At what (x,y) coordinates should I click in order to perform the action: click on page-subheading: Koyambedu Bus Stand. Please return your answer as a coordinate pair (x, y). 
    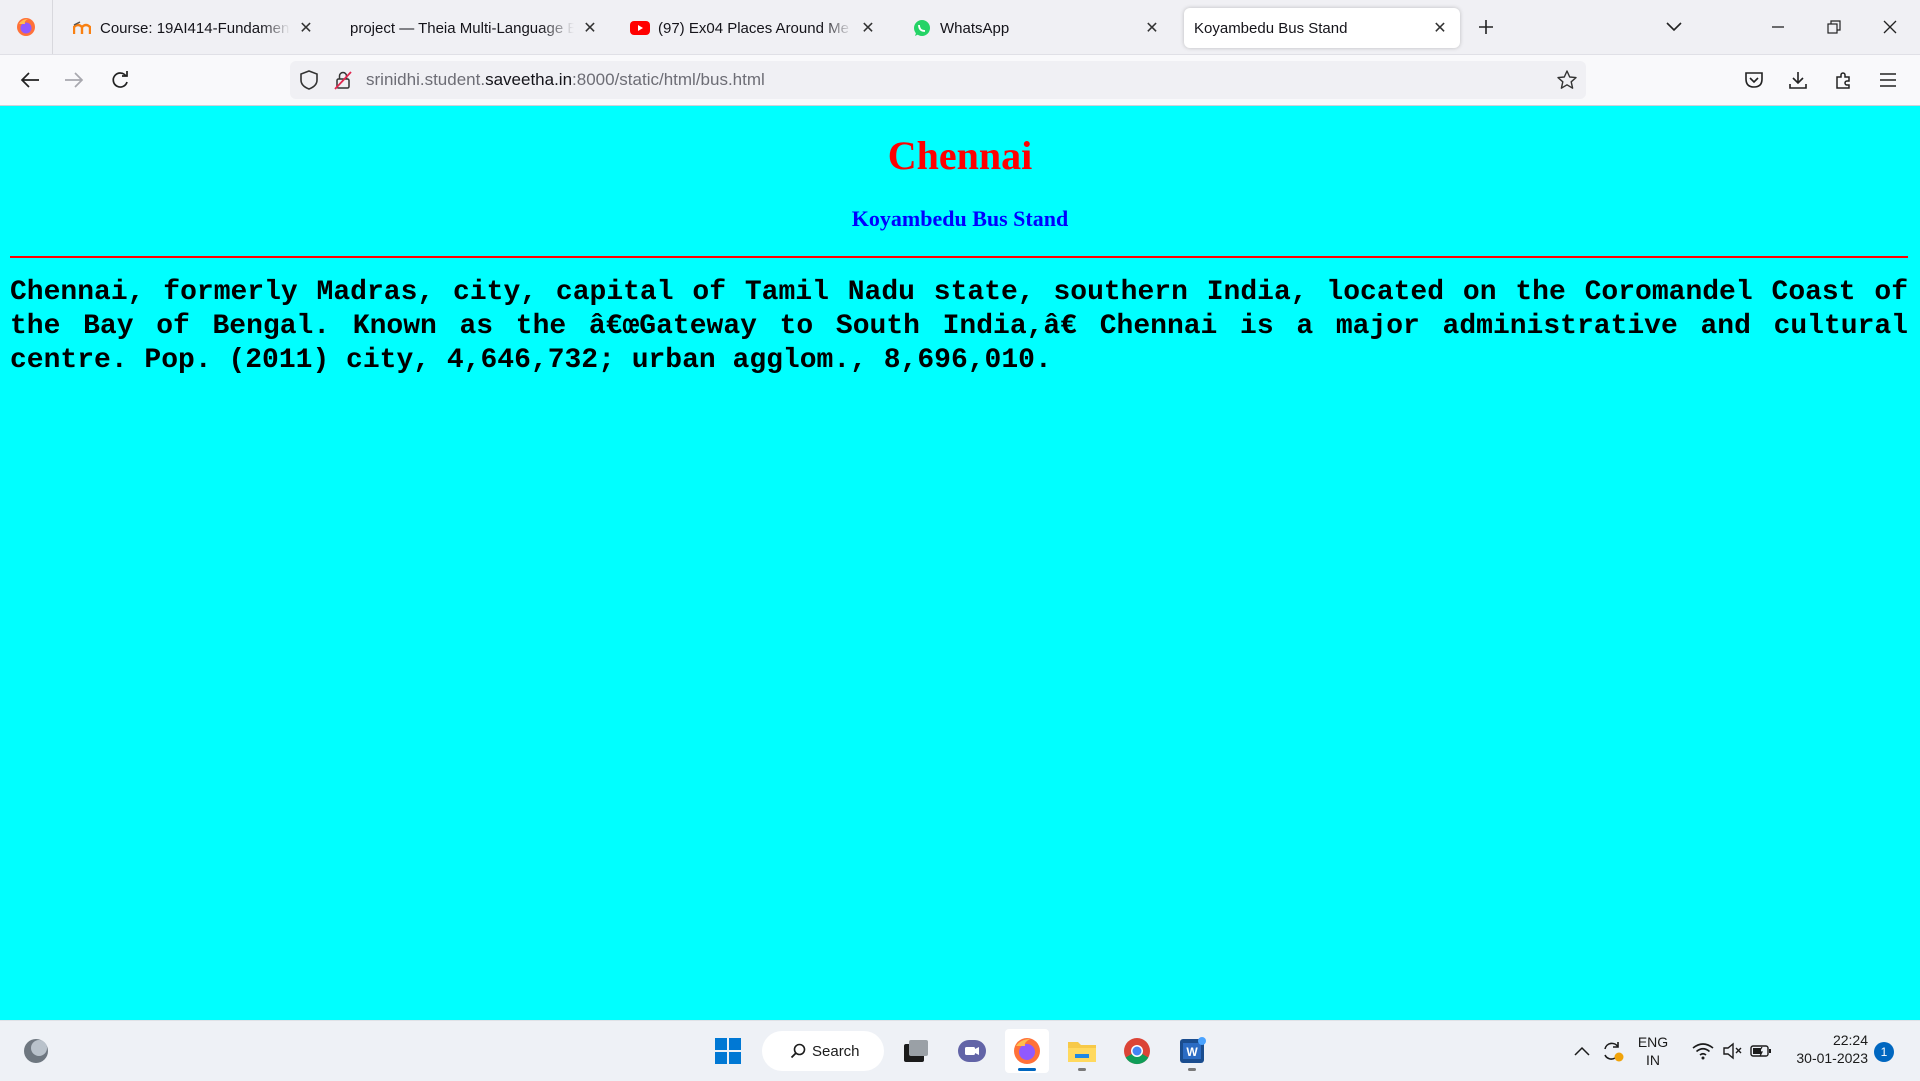
    Looking at the image, I should click on (960, 218).